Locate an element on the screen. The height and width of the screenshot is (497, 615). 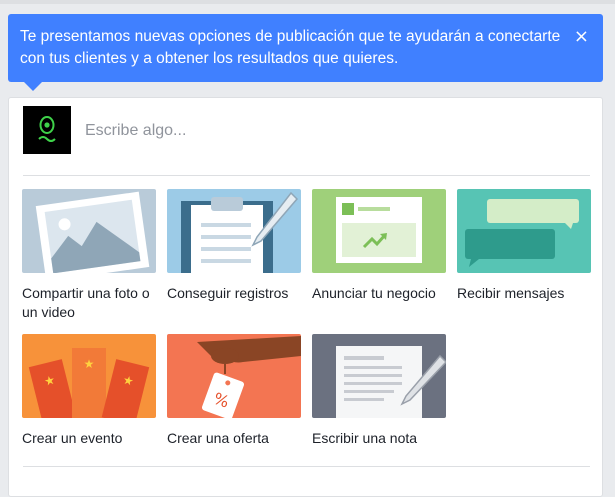
chat-bubbles-icon is located at coordinates (524, 231).